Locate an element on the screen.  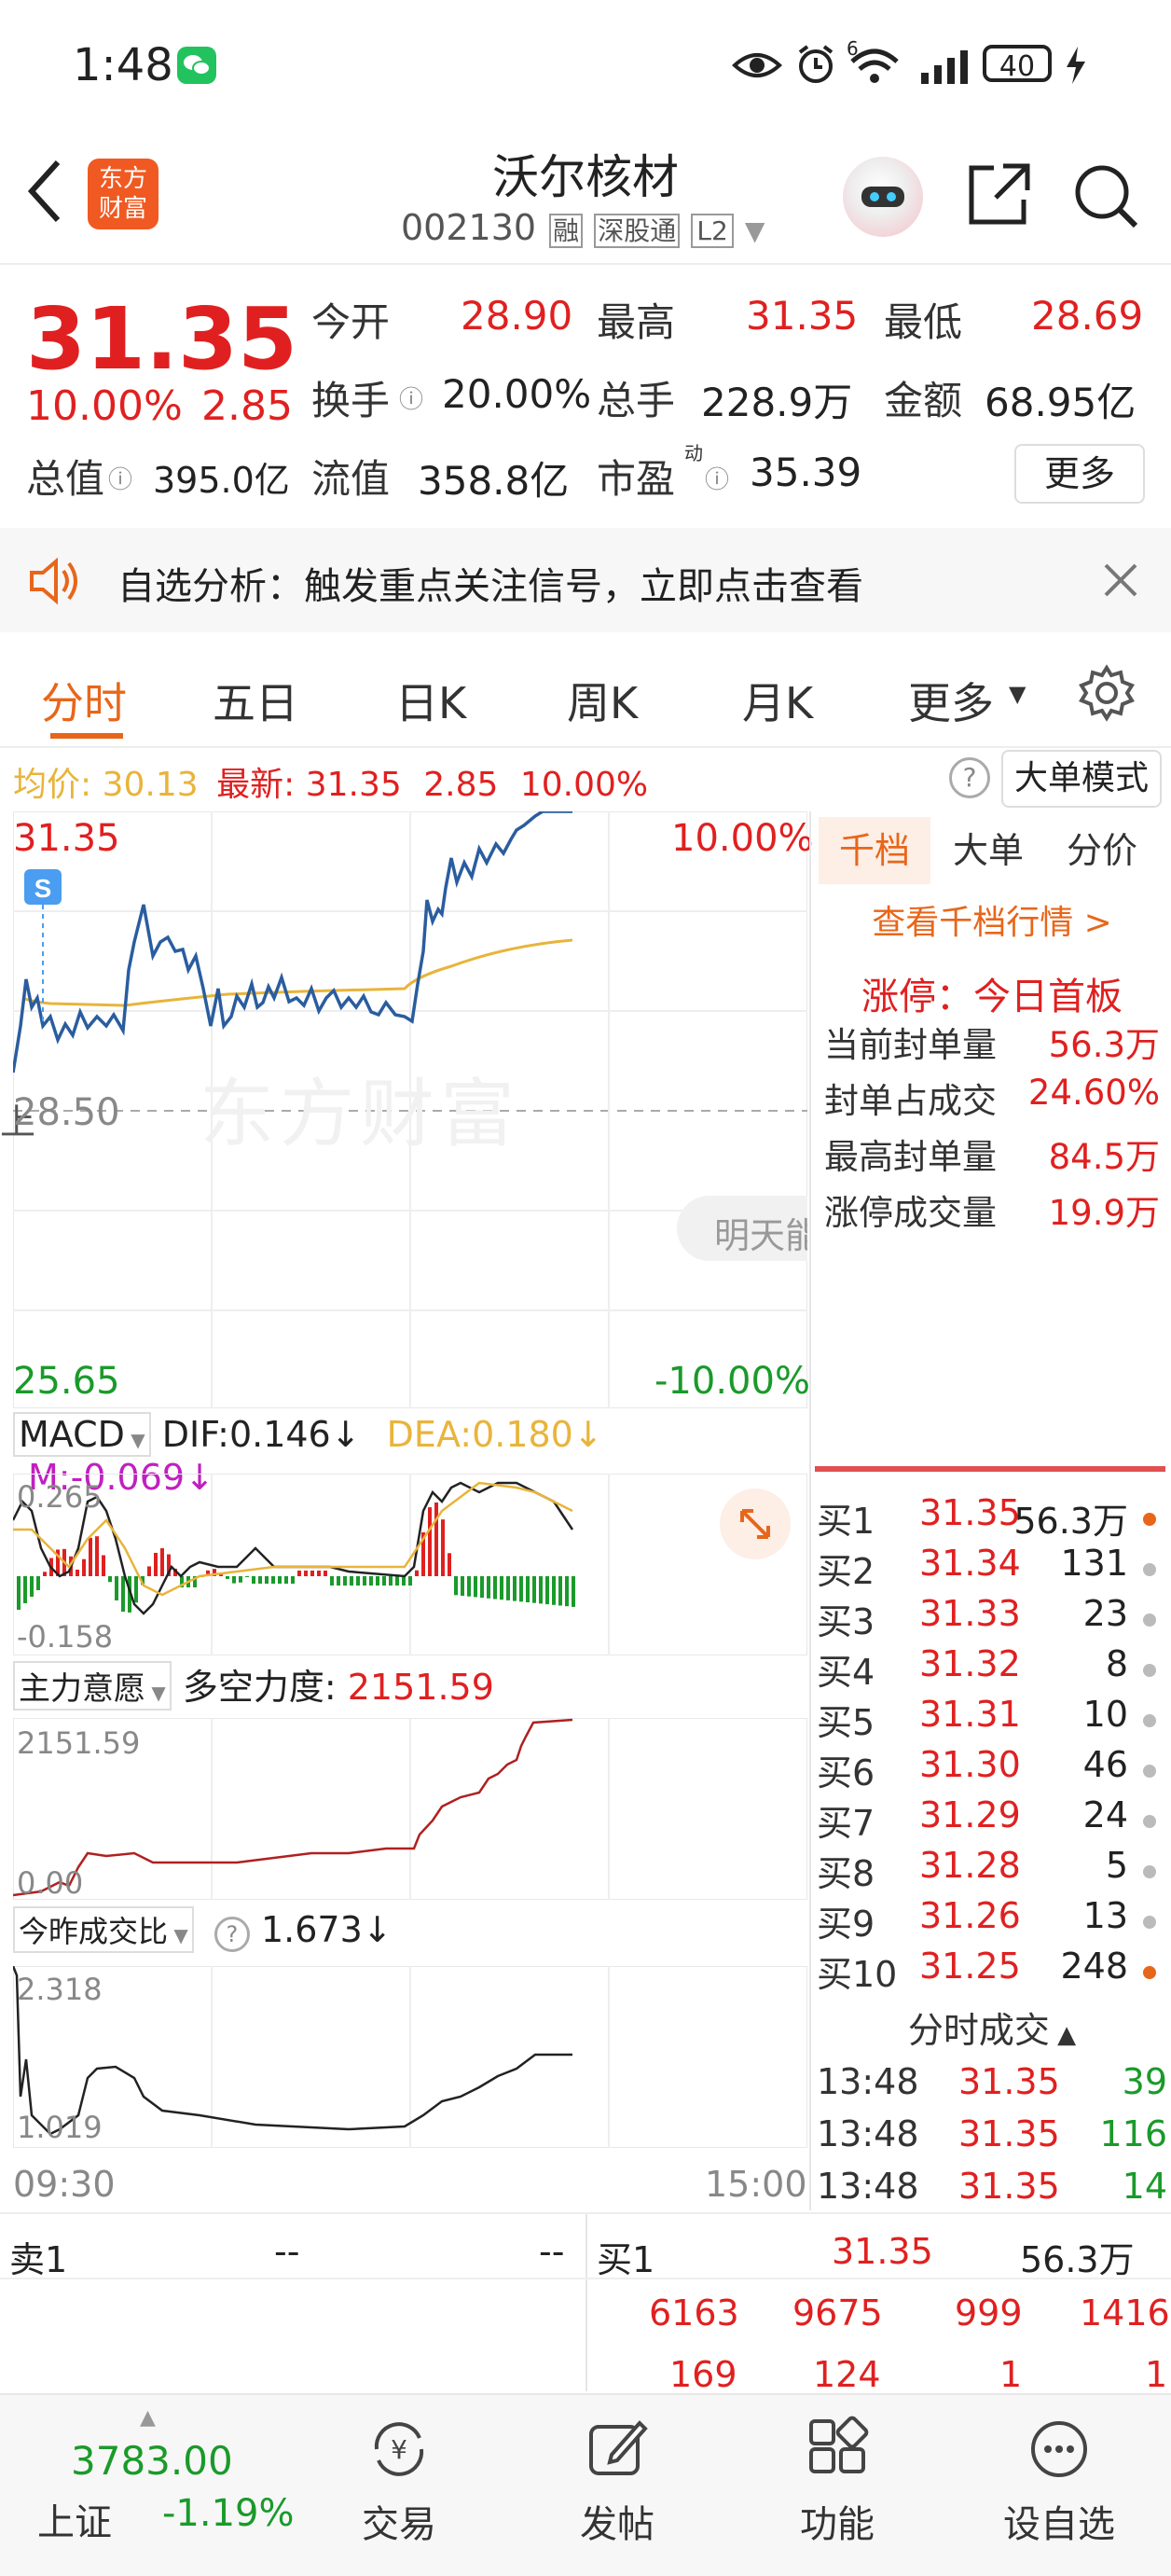
side-tabs: 千档 大单 分价 is located at coordinates (992, 852).